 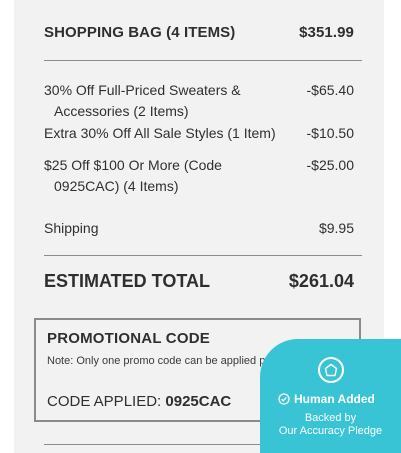 I want to click on code-applied: CODE APPLIED: 0925CAC, so click(x=139, y=401).